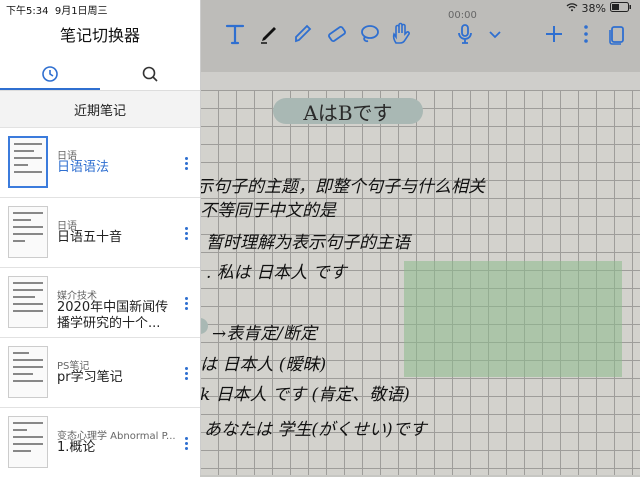 This screenshot has width=640, height=477. What do you see at coordinates (90, 237) in the screenshot?
I see `note-title: 日语五十音` at bounding box center [90, 237].